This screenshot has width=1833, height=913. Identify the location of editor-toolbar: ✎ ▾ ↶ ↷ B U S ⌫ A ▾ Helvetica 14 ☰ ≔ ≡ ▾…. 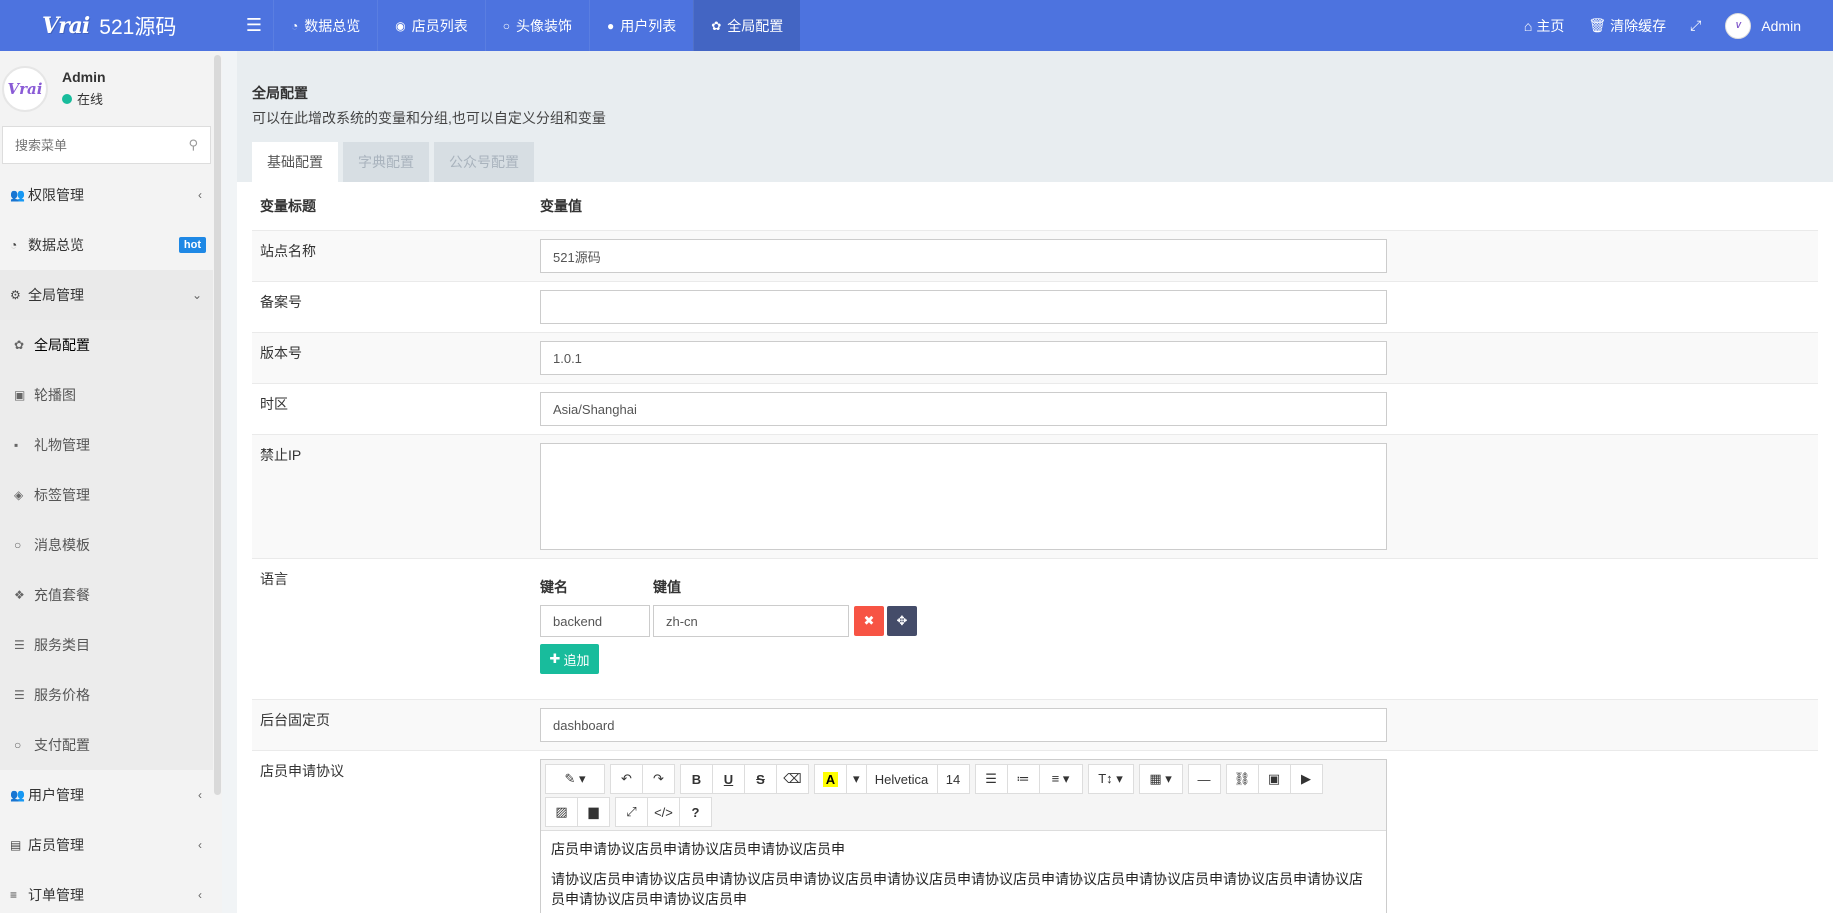
(963, 795).